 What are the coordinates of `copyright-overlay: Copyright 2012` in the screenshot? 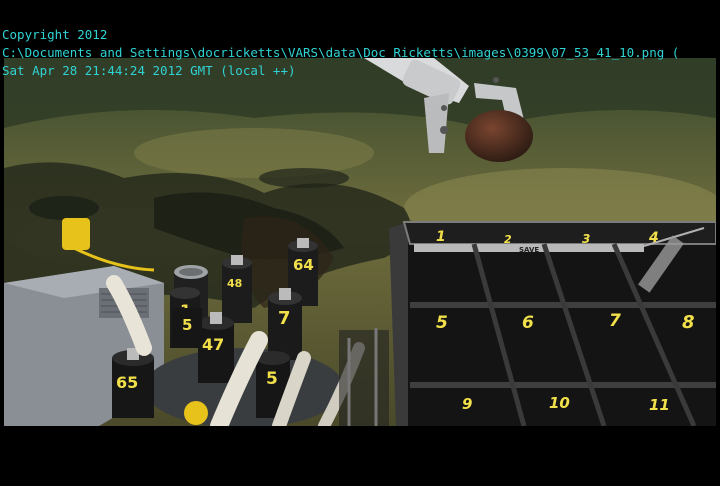 It's located at (55, 34).